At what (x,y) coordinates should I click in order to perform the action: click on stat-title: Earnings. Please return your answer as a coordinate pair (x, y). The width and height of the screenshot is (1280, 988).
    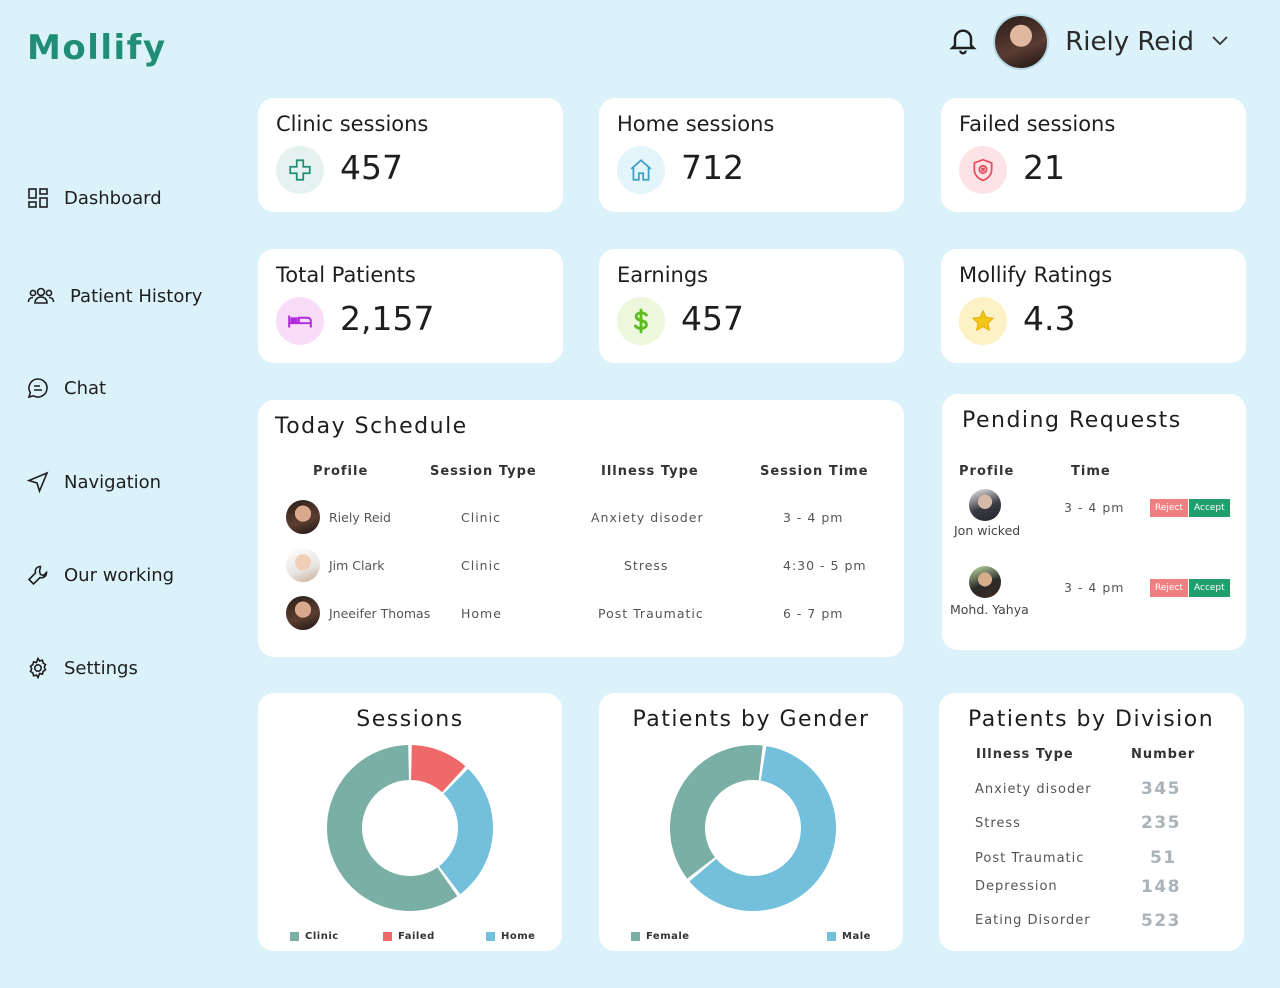
    Looking at the image, I should click on (663, 275).